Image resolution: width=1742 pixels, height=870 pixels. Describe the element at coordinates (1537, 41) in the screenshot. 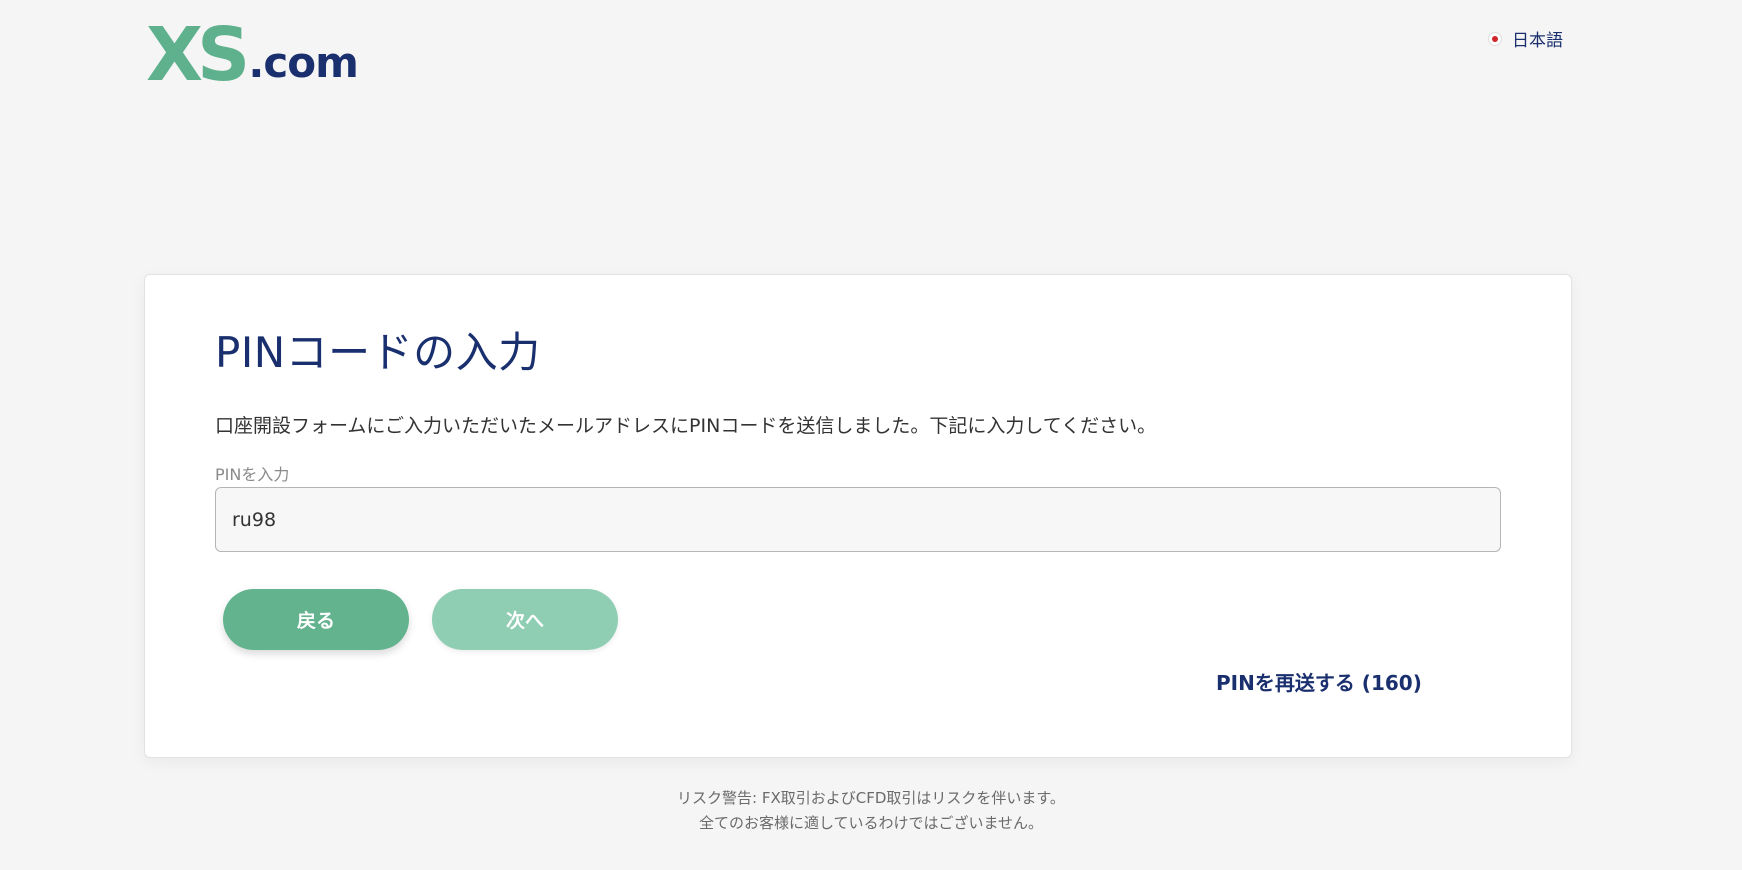

I see `language-label: 日本語` at that location.